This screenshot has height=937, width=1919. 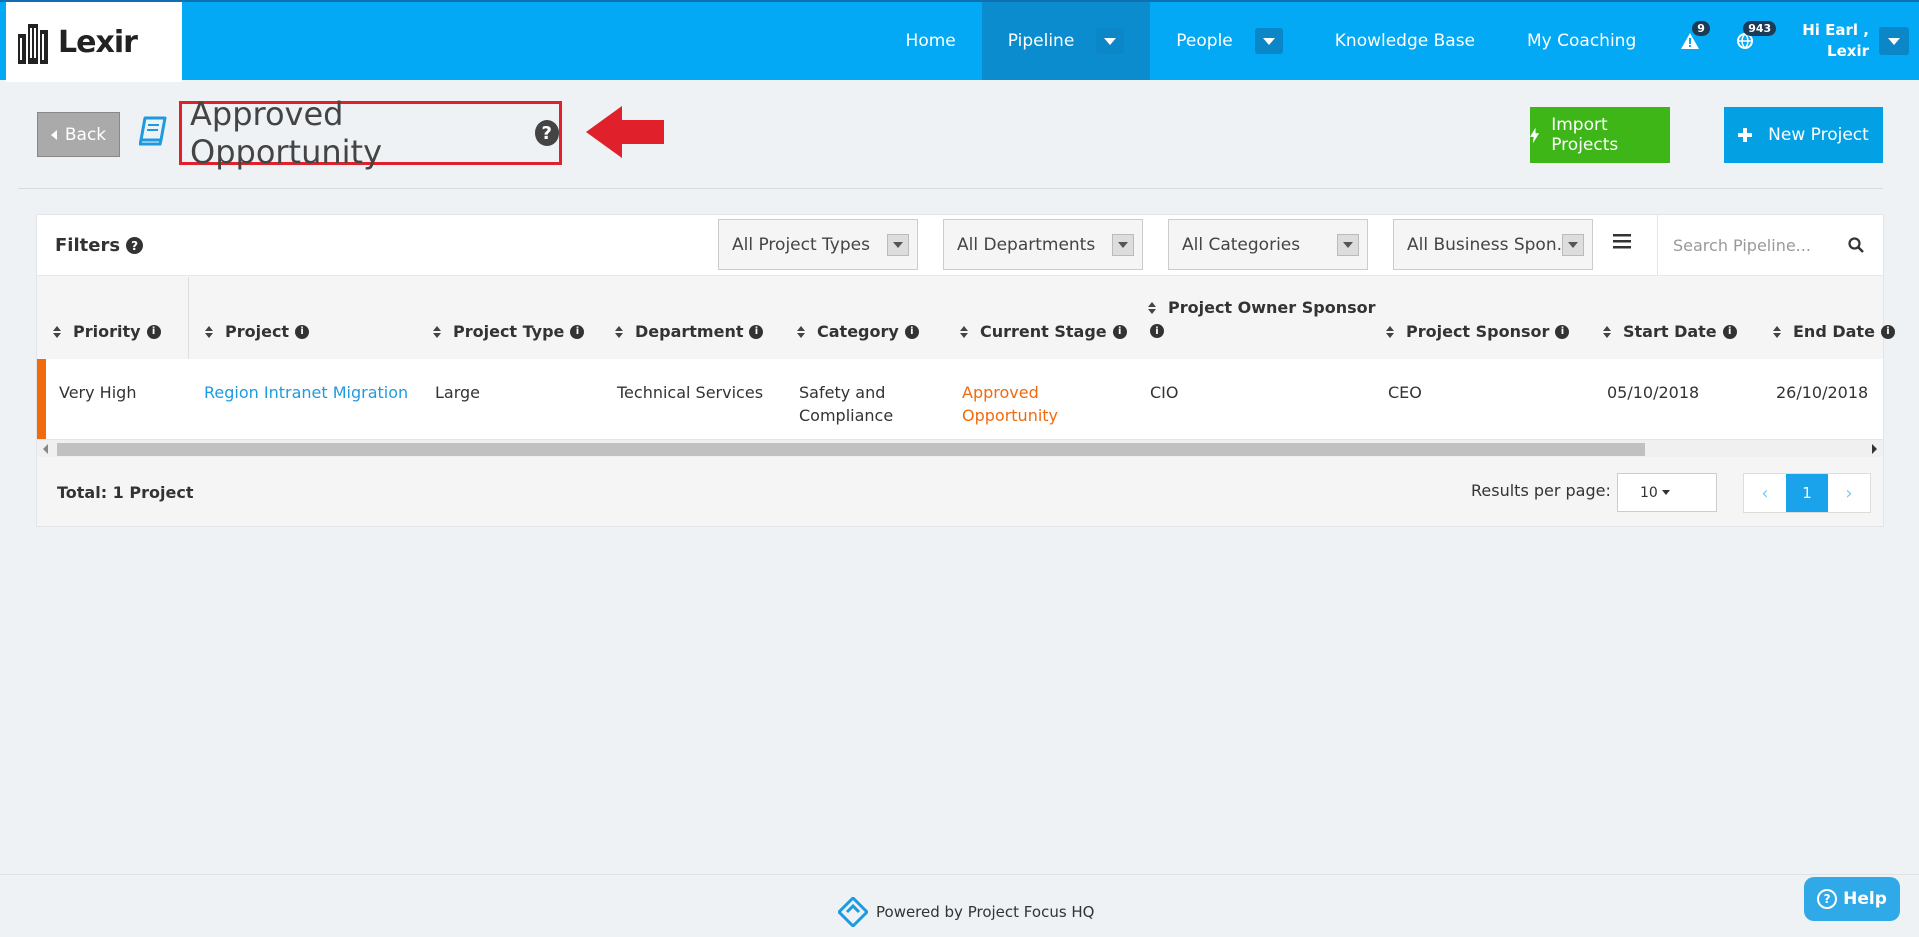 I want to click on pagination: ‹ 1 ›, so click(x=1807, y=493).